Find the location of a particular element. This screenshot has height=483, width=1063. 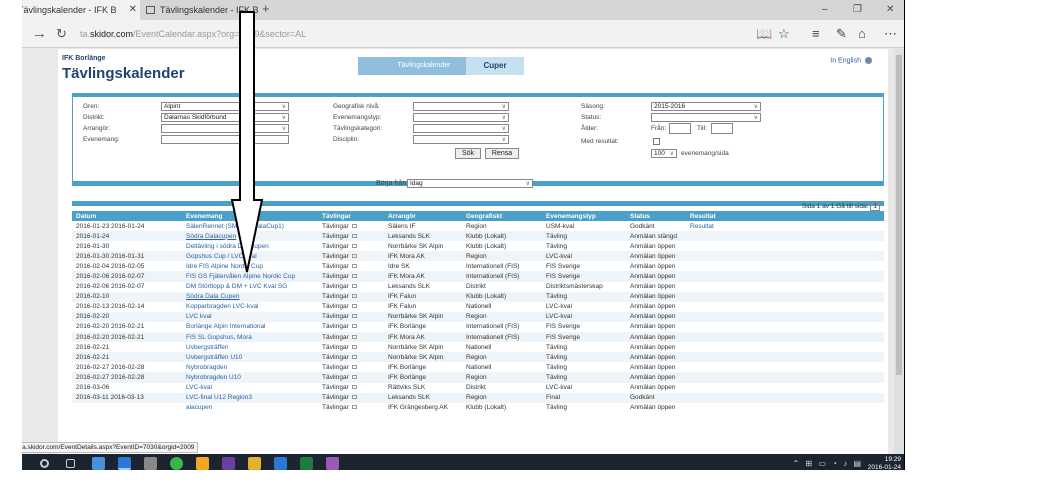

share-icon: ⌂ is located at coordinates (862, 34).